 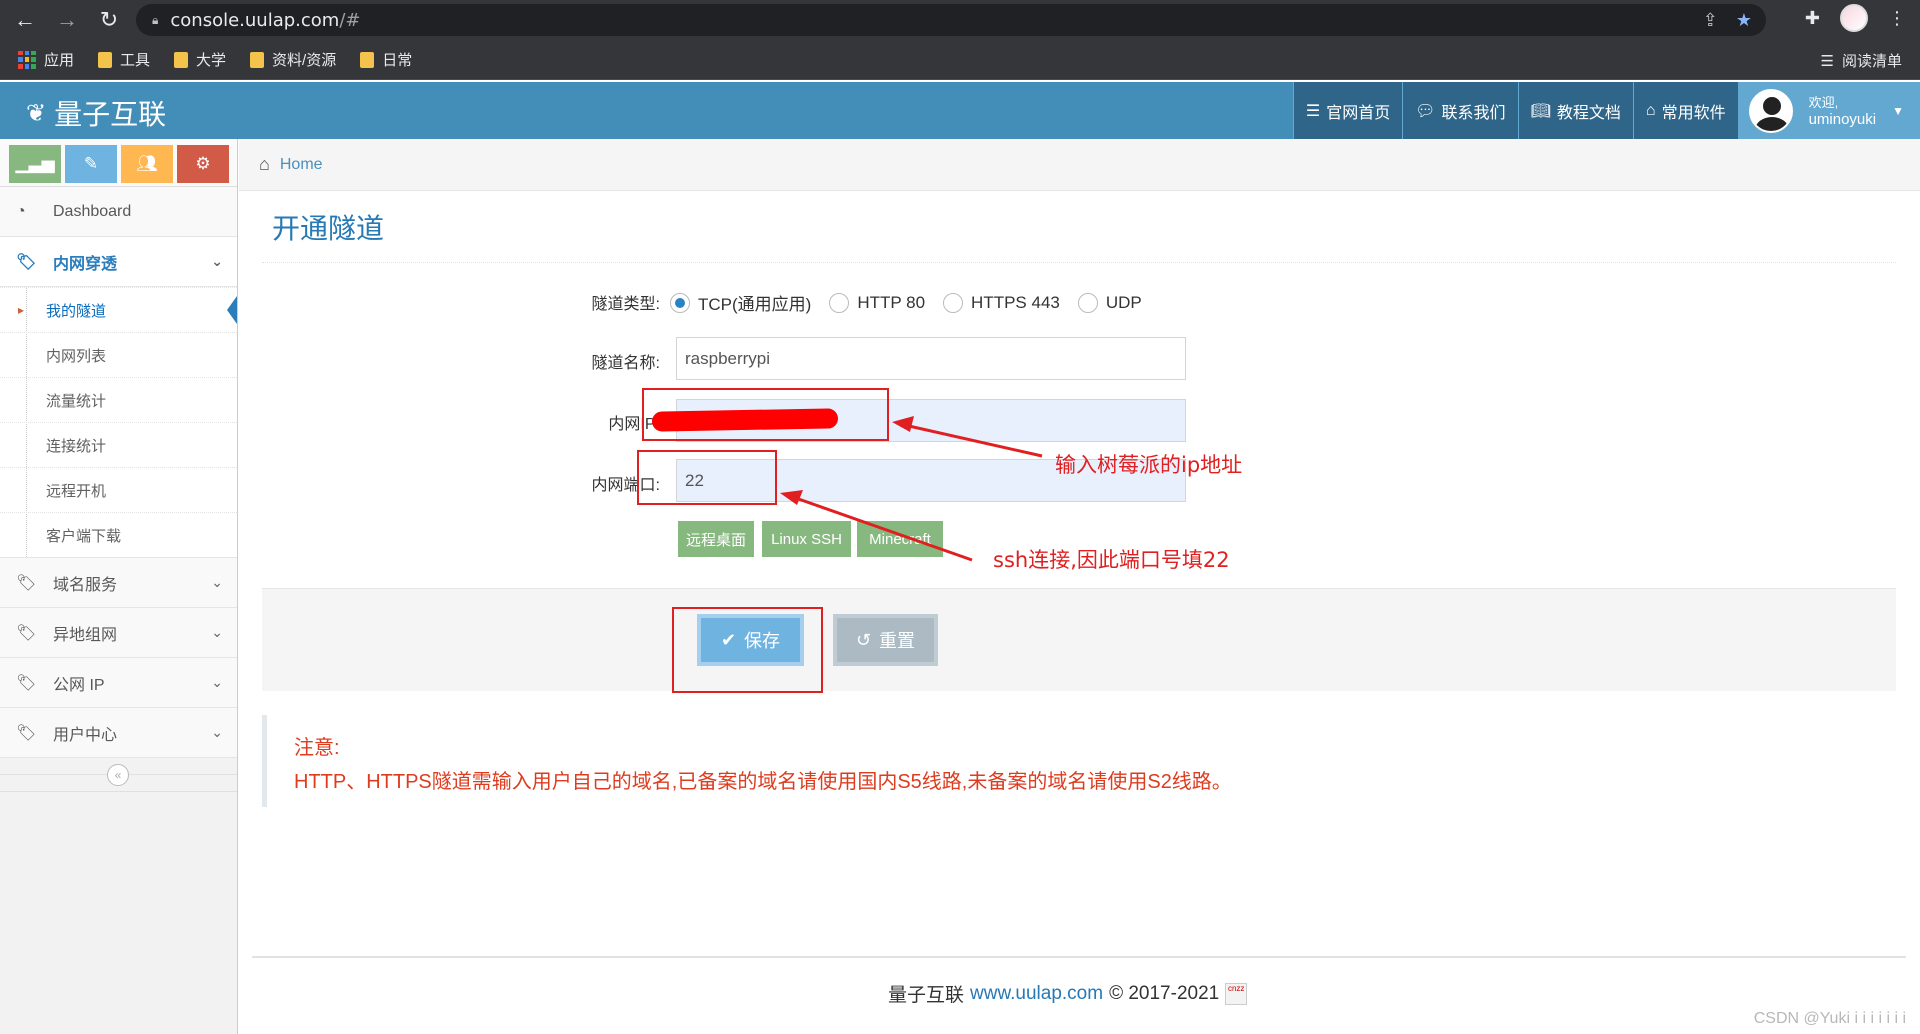 I want to click on caret-down-icon: ▼, so click(x=1898, y=110).